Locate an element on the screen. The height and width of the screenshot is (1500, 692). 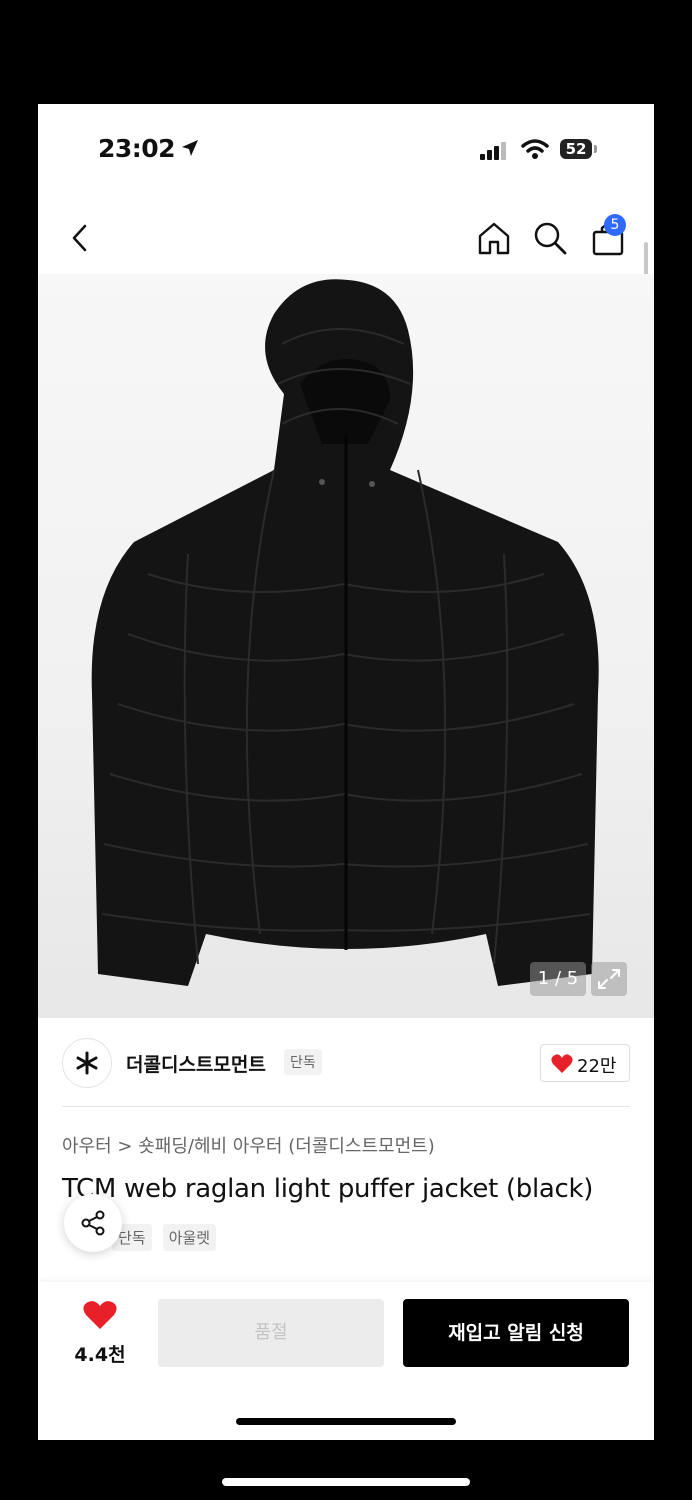
status-bar: 23:02 52 is located at coordinates (346, 149).